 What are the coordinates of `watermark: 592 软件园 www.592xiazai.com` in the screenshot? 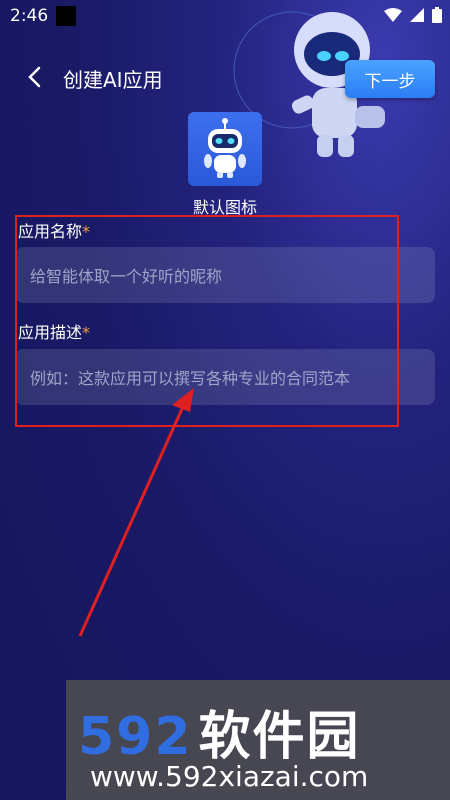 It's located at (258, 740).